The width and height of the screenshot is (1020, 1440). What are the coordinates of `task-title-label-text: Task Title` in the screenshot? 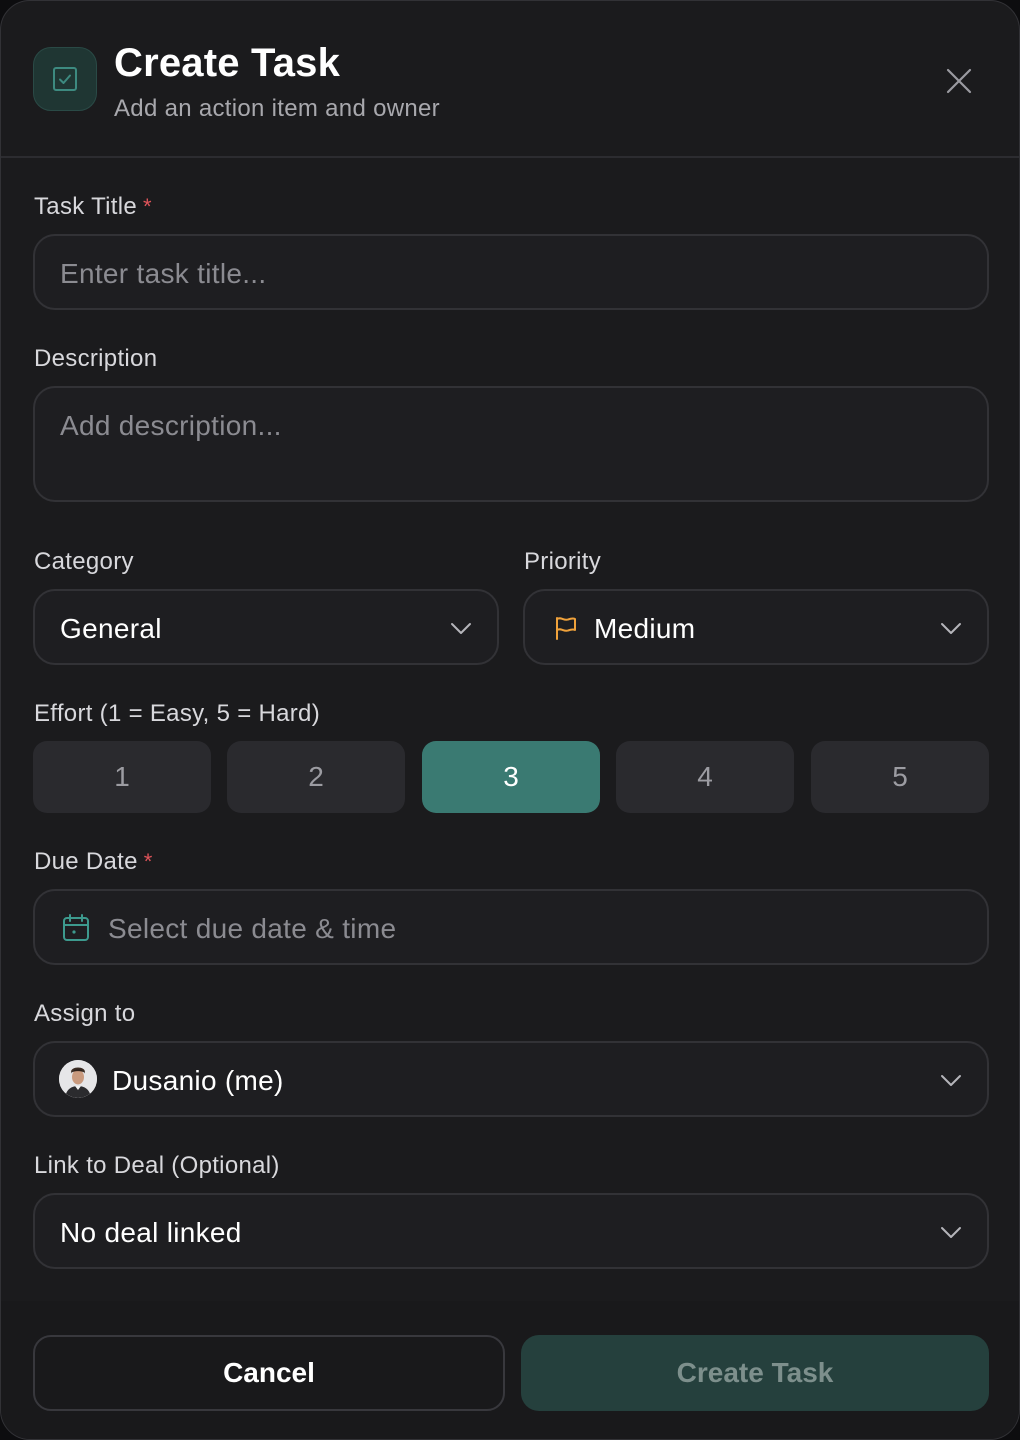 It's located at (86, 206).